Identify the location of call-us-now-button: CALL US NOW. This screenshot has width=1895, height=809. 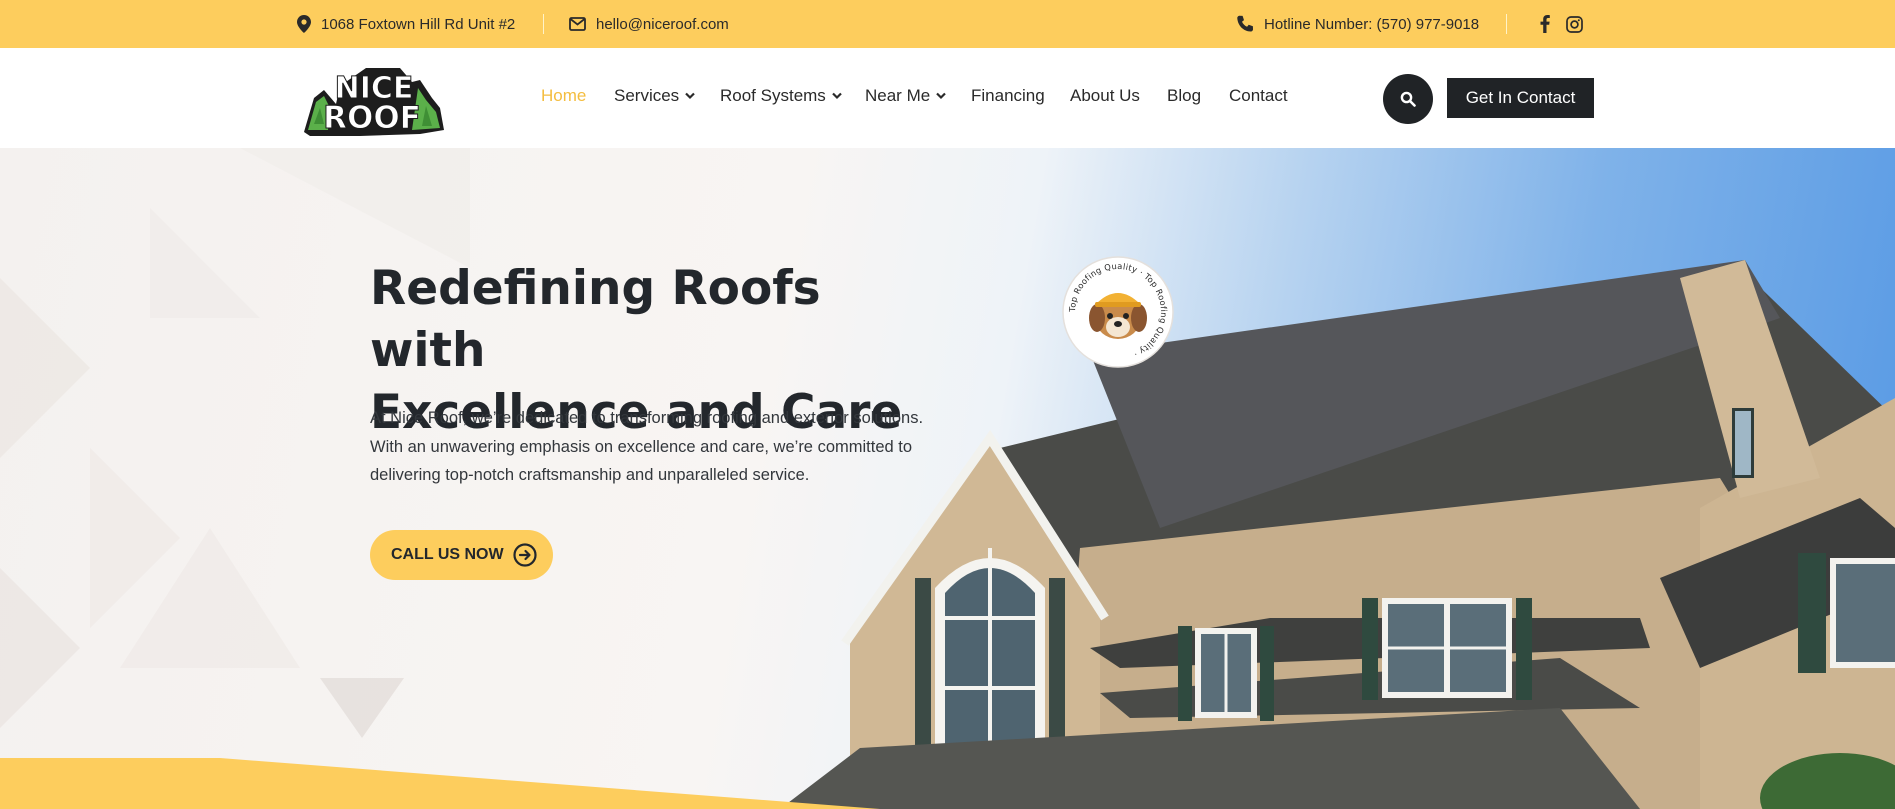
(461, 555).